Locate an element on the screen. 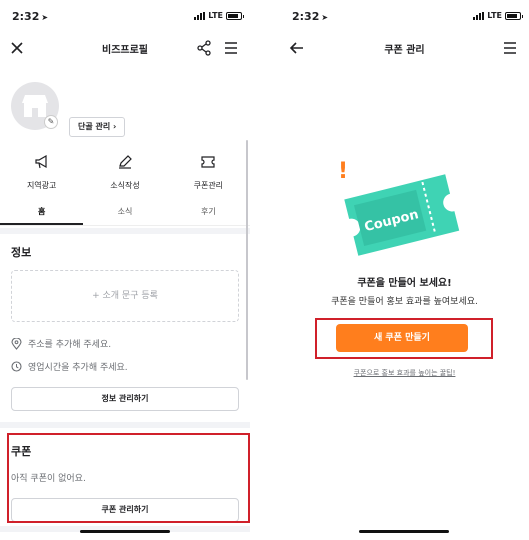 The width and height of the screenshot is (529, 540). ticket-icon is located at coordinates (208, 162).